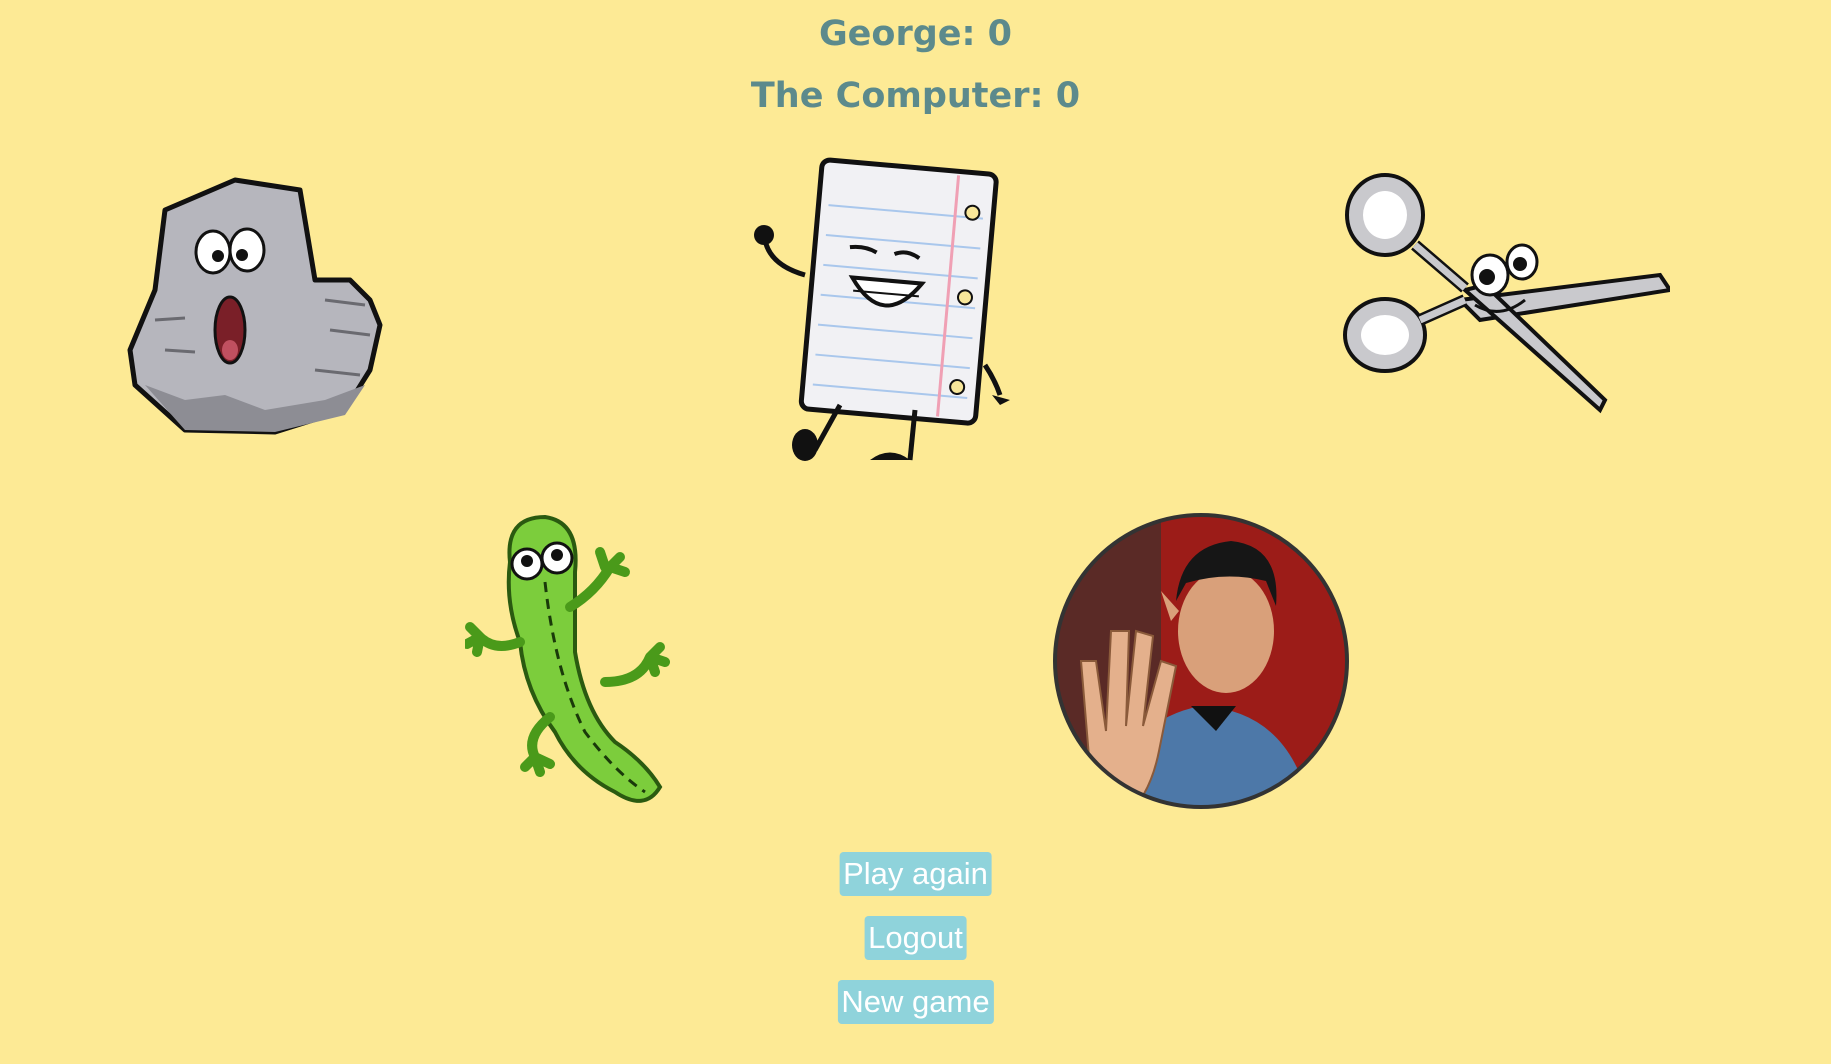 The height and width of the screenshot is (1064, 1831). What do you see at coordinates (915, 34) in the screenshot?
I see `player-score: George: 0` at bounding box center [915, 34].